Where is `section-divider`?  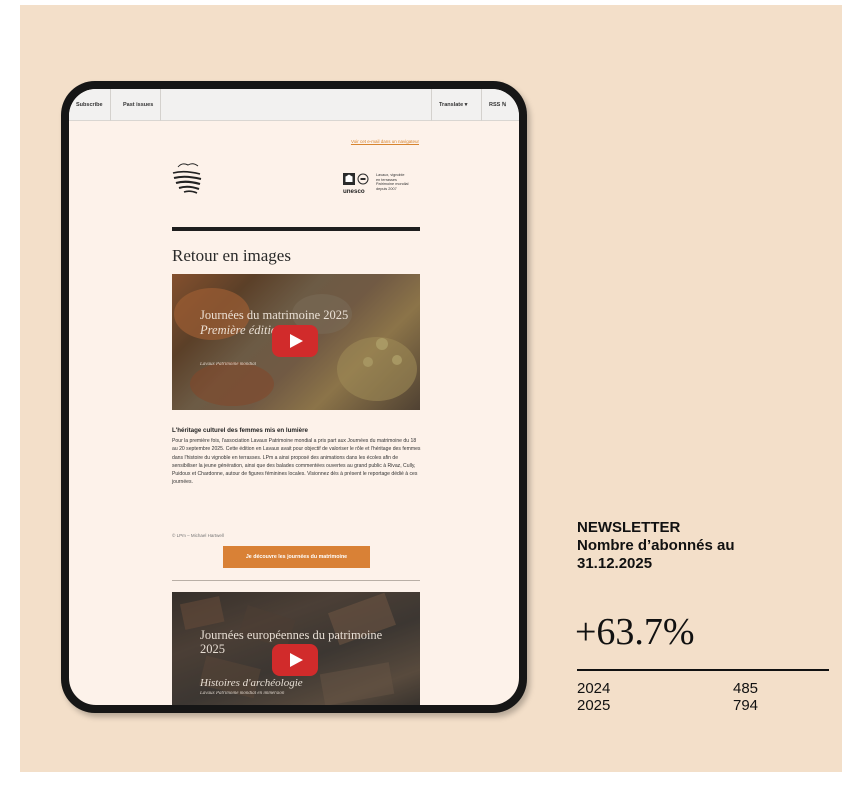 section-divider is located at coordinates (296, 229).